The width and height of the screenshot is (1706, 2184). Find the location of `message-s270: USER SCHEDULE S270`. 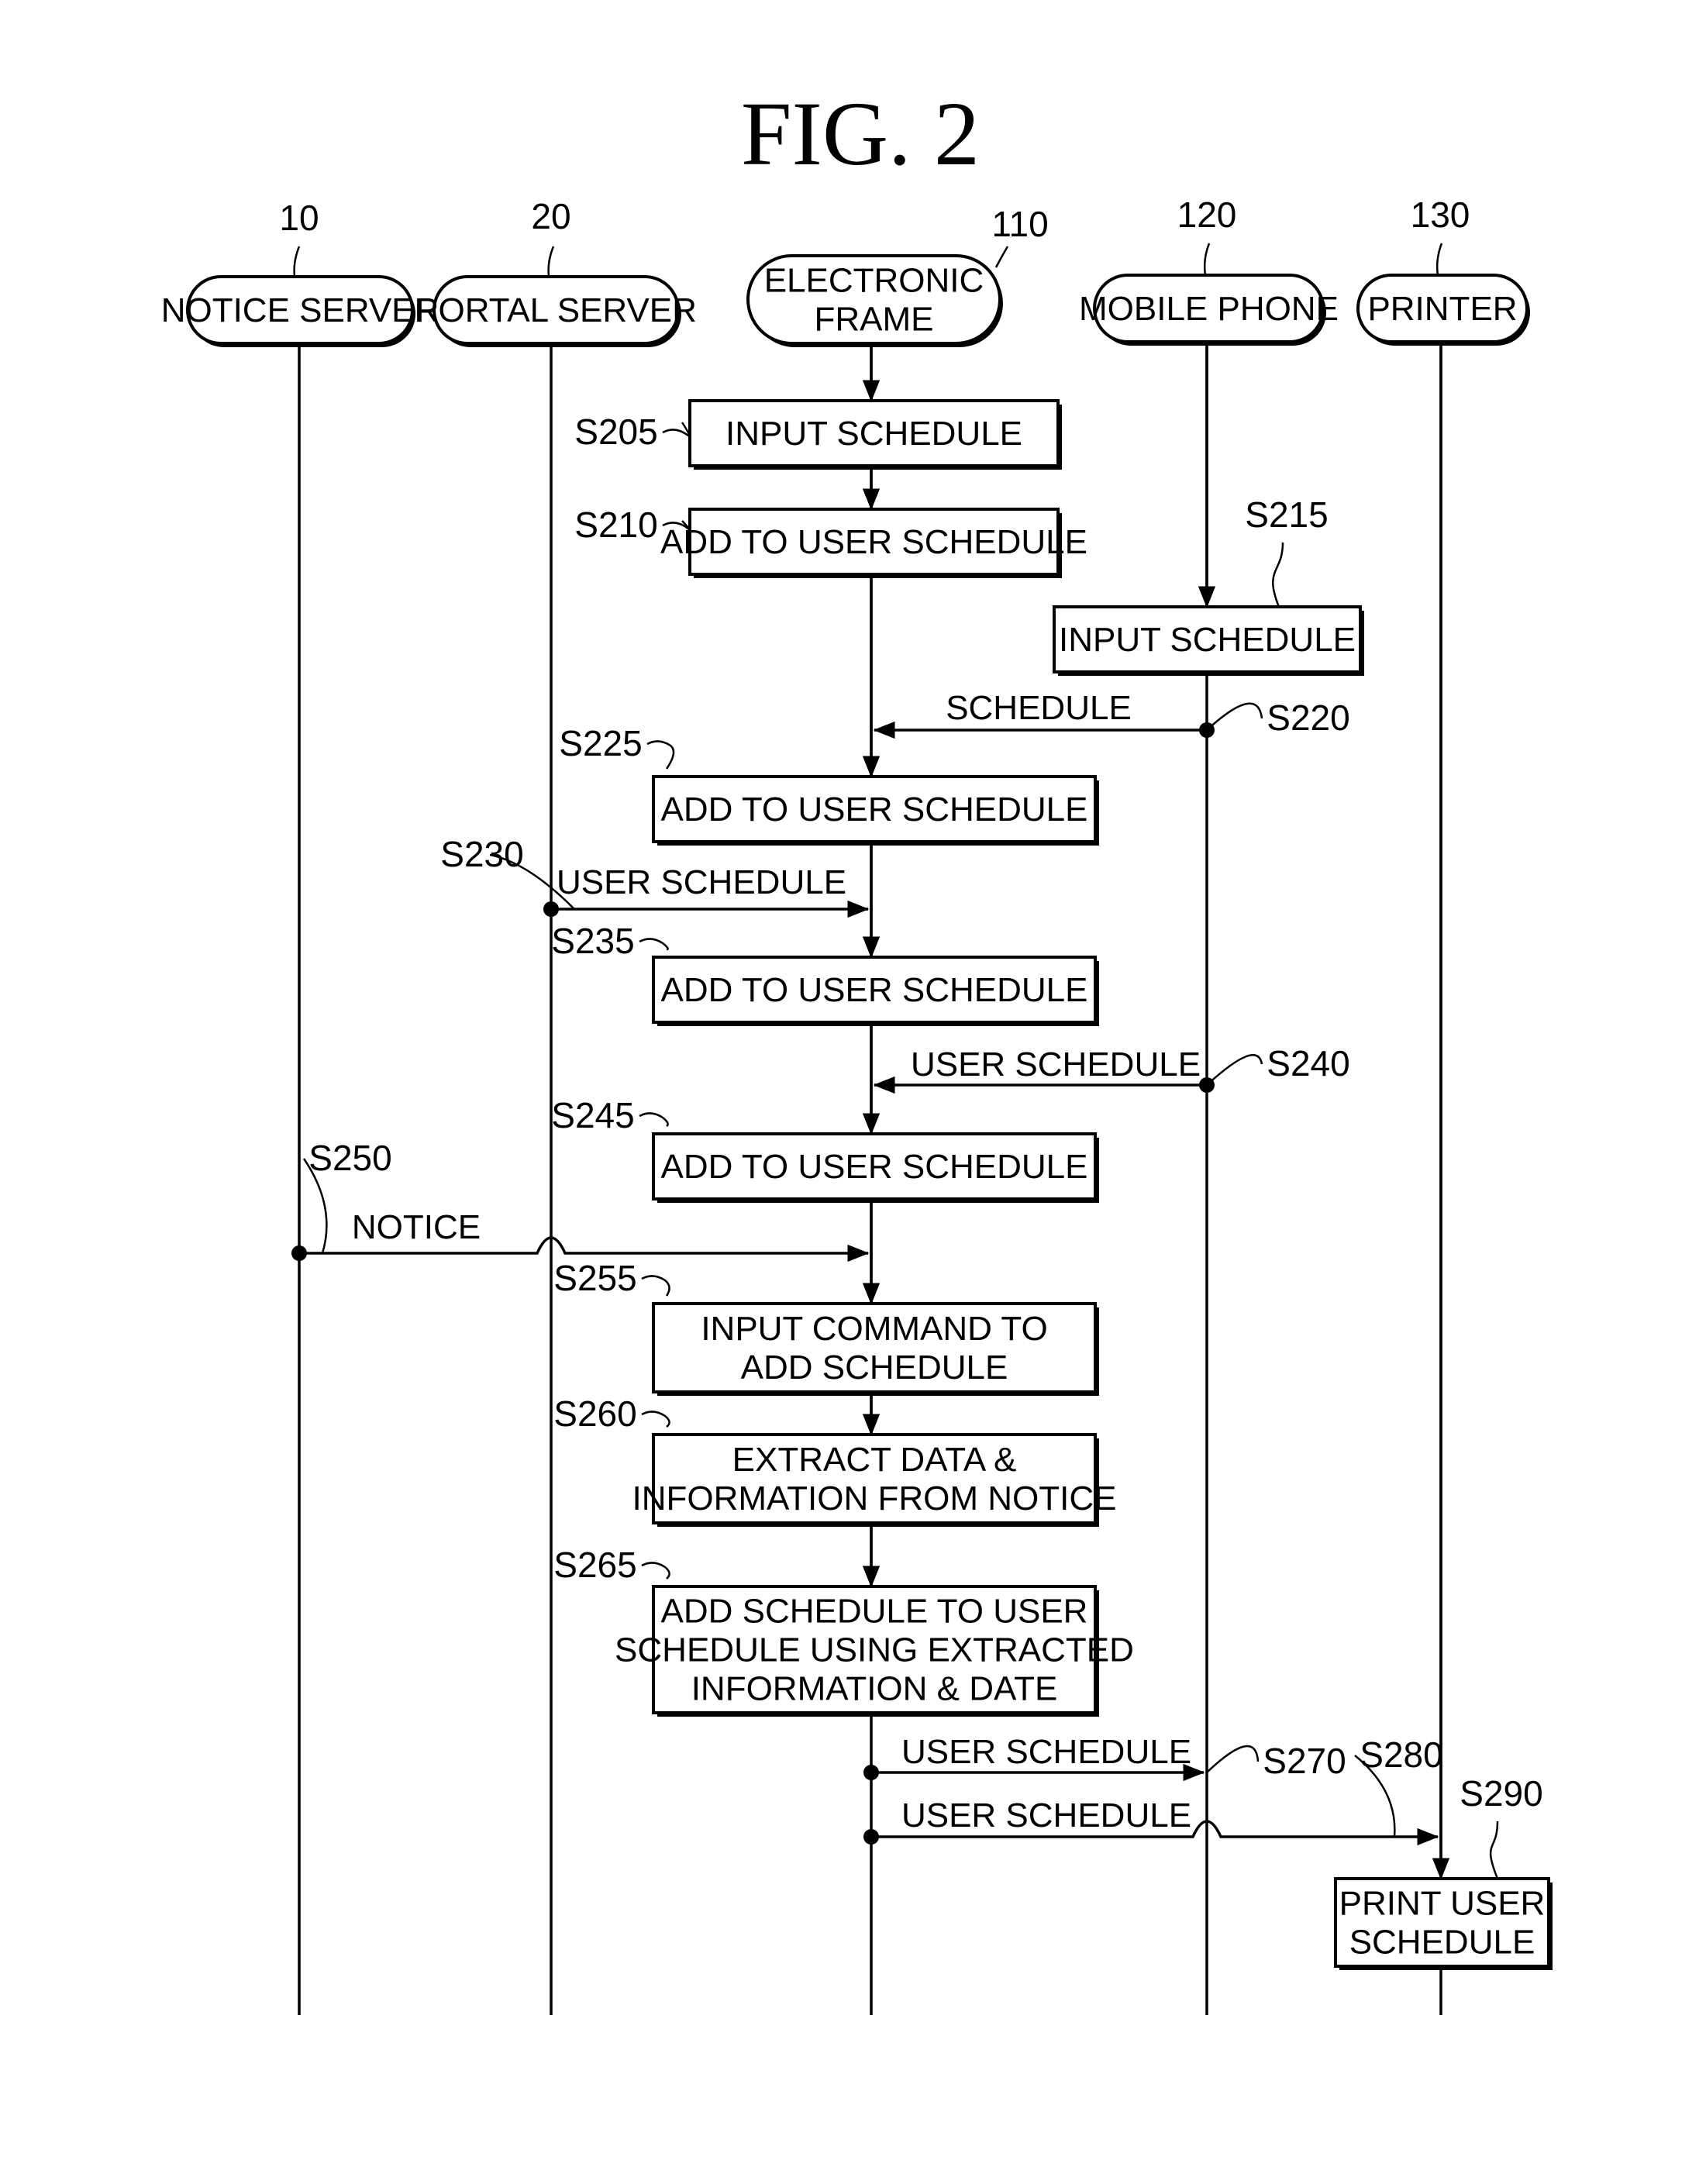

message-s270: USER SCHEDULE S270 is located at coordinates (1104, 1757).